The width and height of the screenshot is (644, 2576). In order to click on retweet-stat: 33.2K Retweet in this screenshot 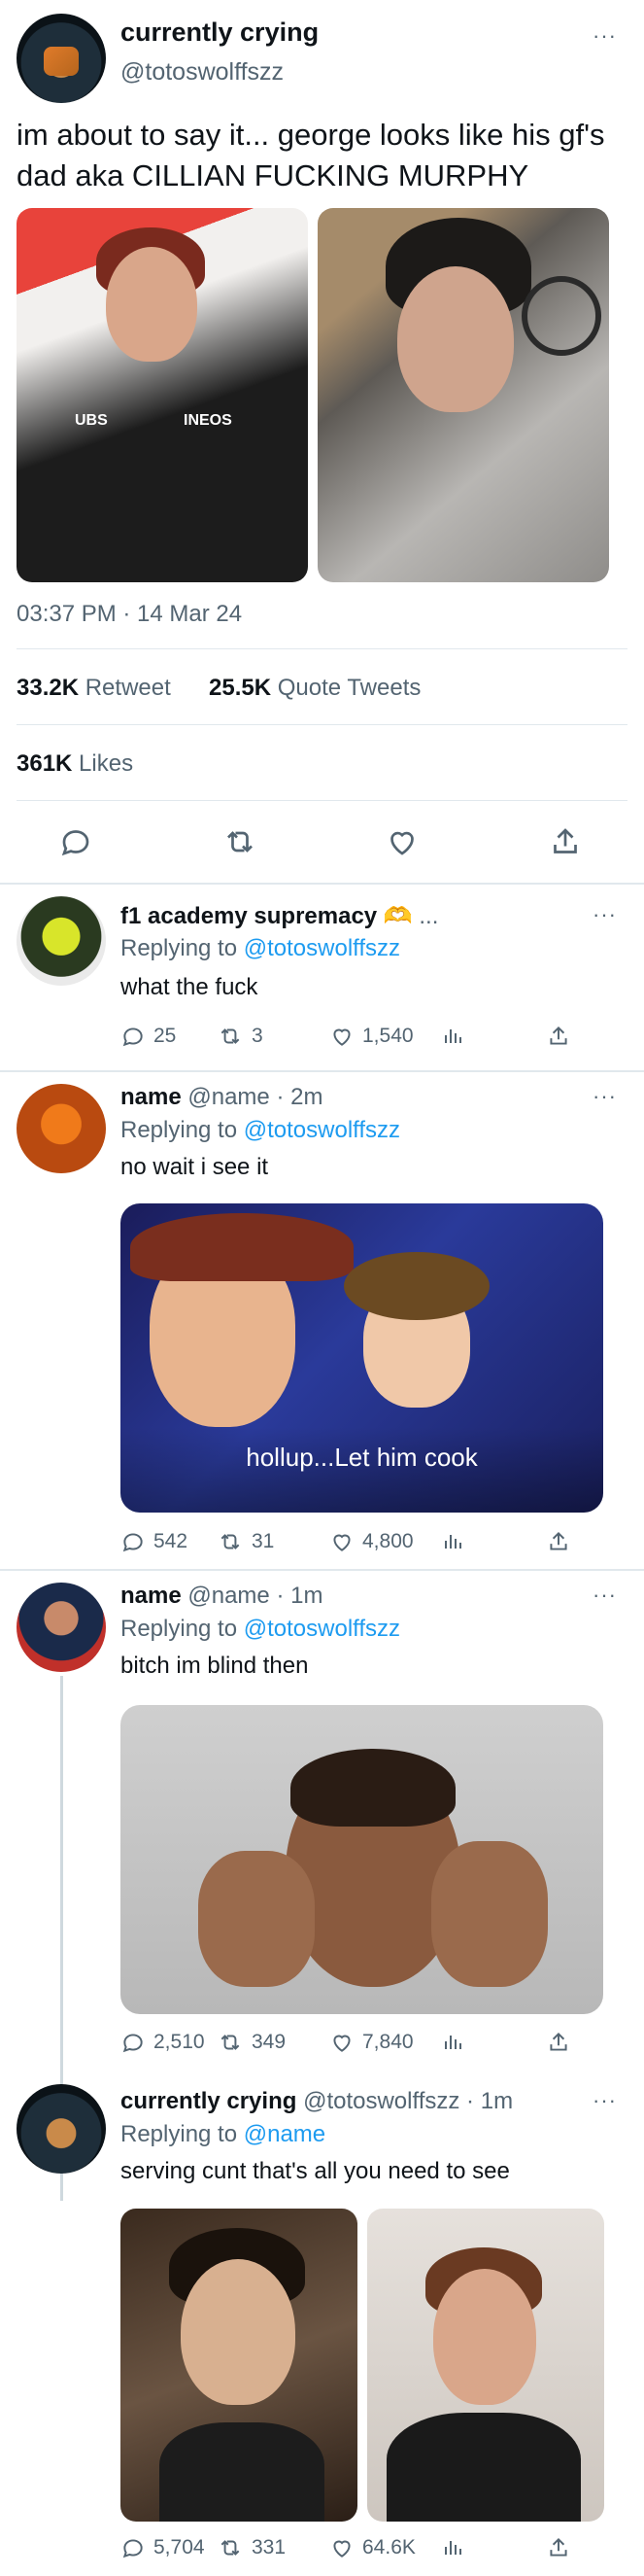, I will do `click(94, 688)`.